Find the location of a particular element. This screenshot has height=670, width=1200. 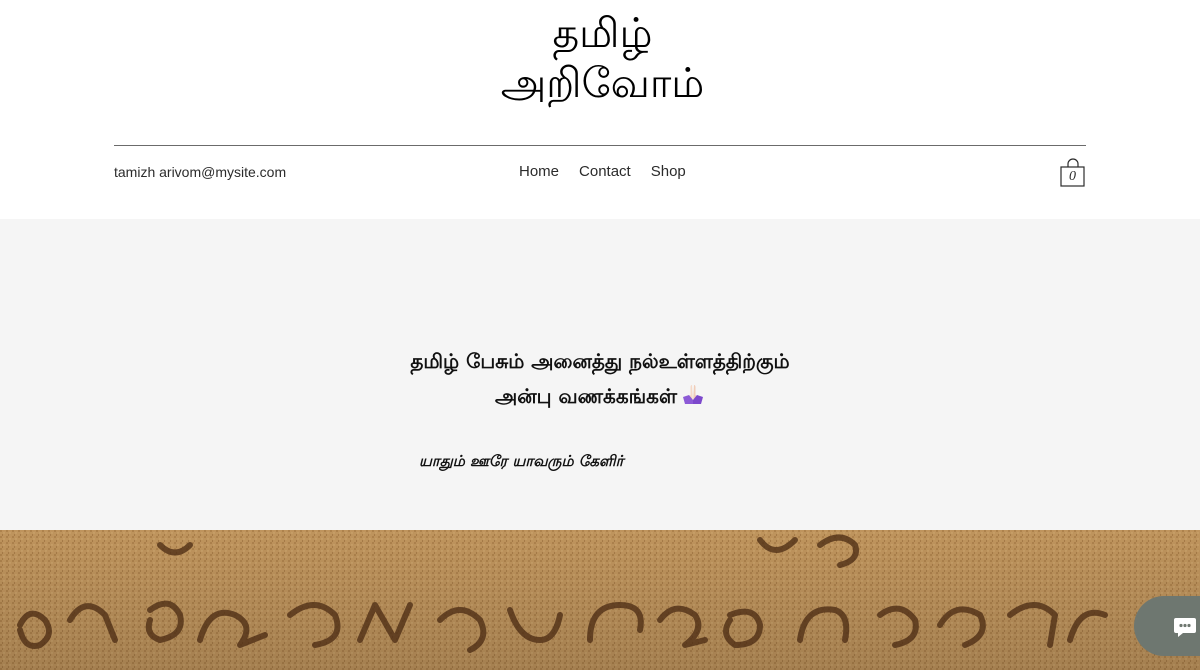

greeting-line-2-text: அன்பு வணக்கங்கள் is located at coordinates (585, 396).